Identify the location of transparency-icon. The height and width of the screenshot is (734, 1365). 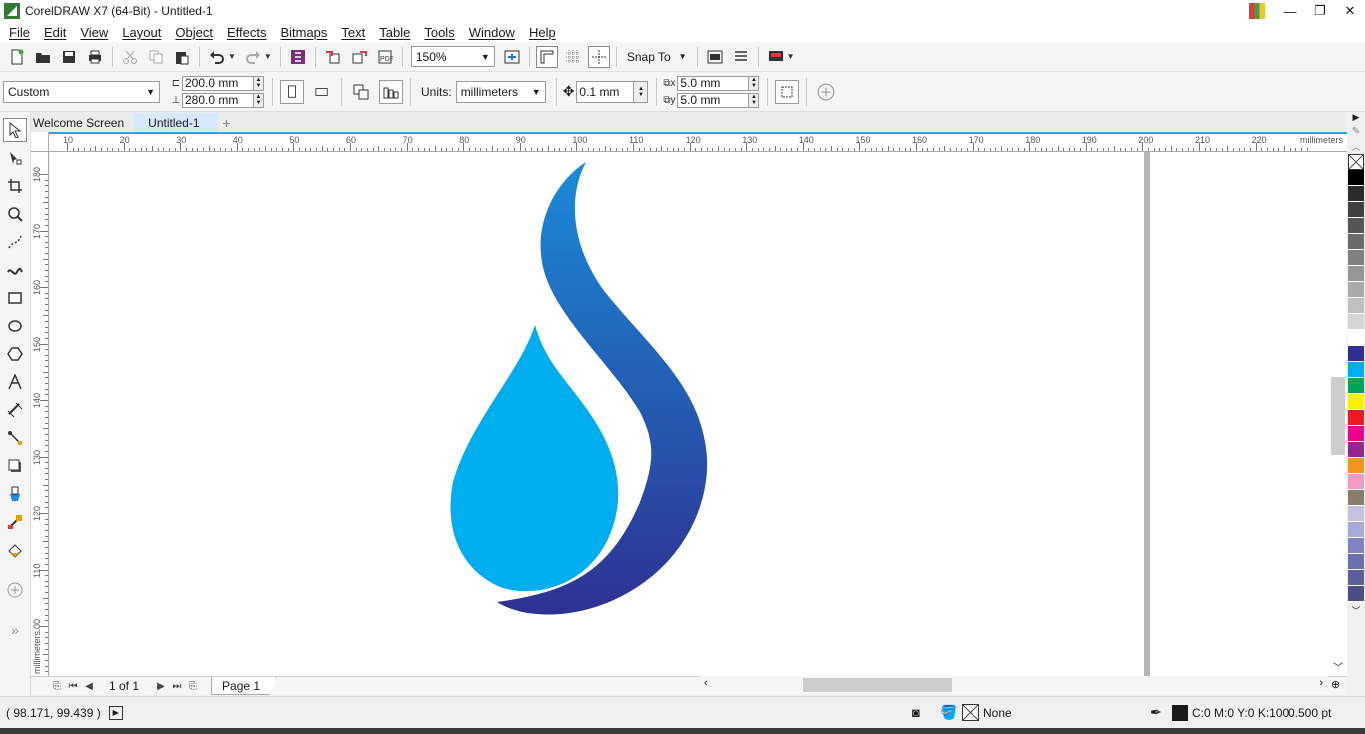
(15, 494).